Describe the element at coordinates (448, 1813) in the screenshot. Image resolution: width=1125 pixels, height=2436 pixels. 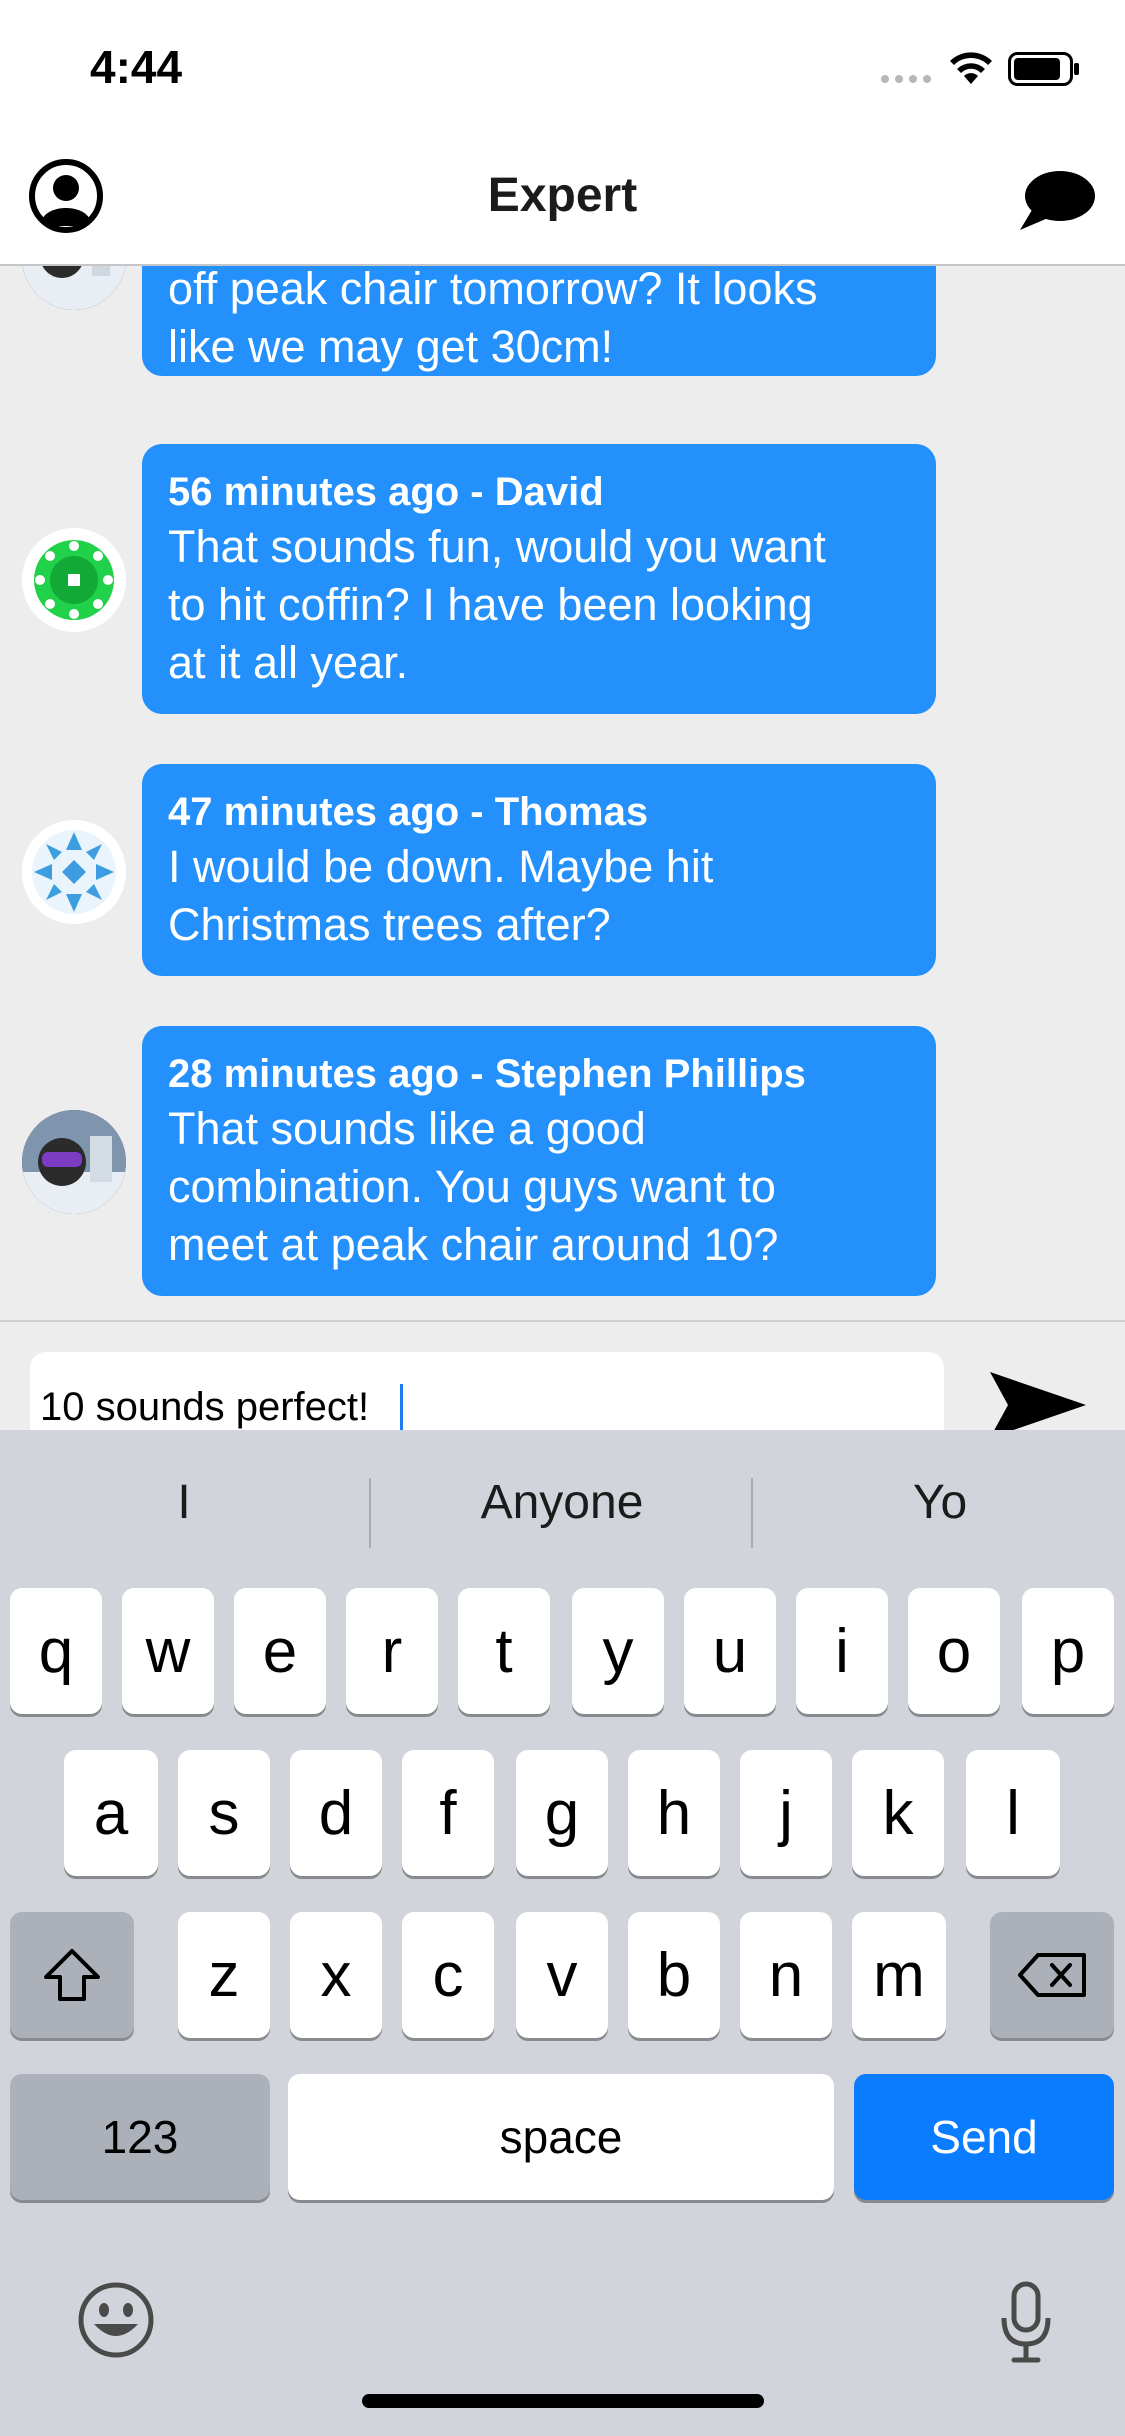
I see `key-f: f` at that location.